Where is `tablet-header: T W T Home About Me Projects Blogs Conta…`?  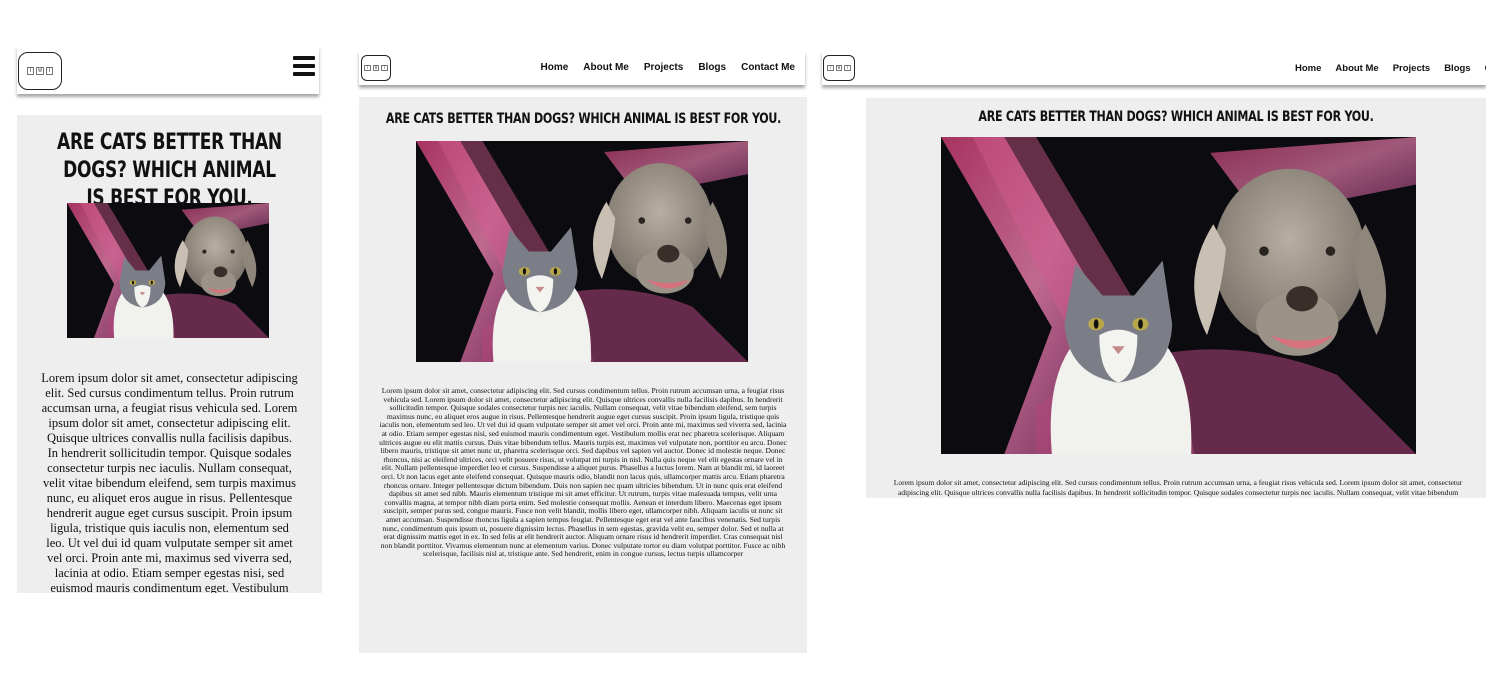
tablet-header: T W T Home About Me Projects Blogs Conta… is located at coordinates (582, 68).